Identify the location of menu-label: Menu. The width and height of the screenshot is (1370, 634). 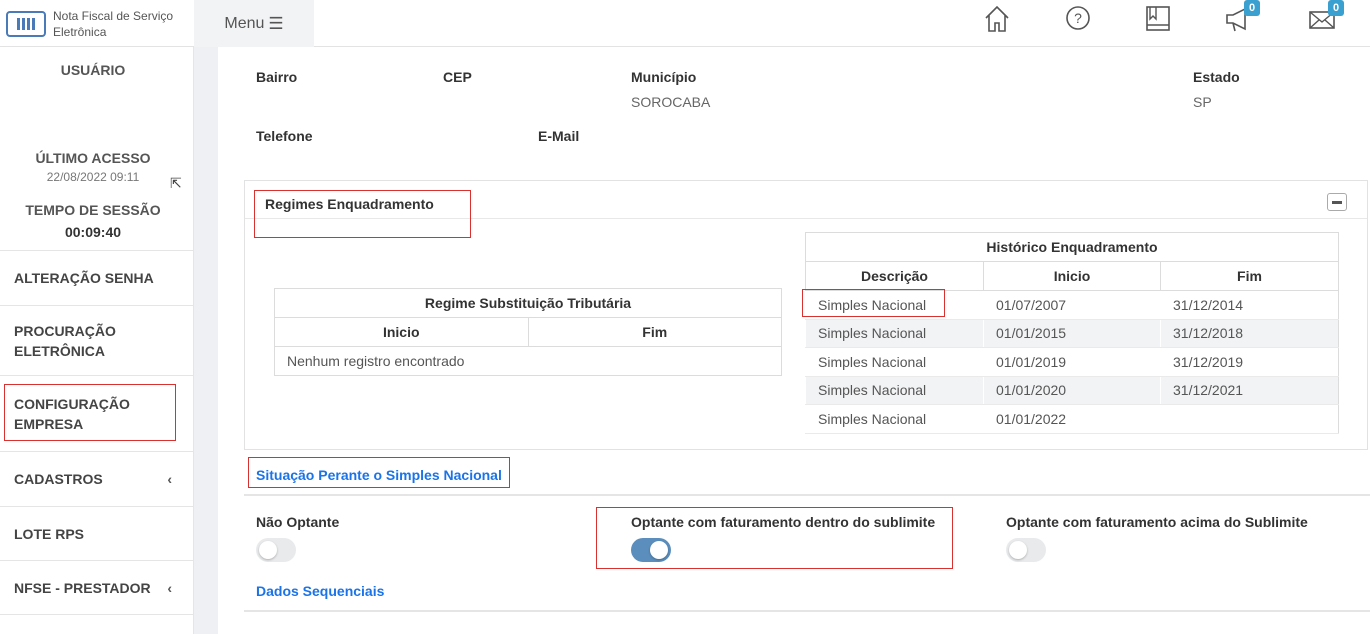
(244, 23).